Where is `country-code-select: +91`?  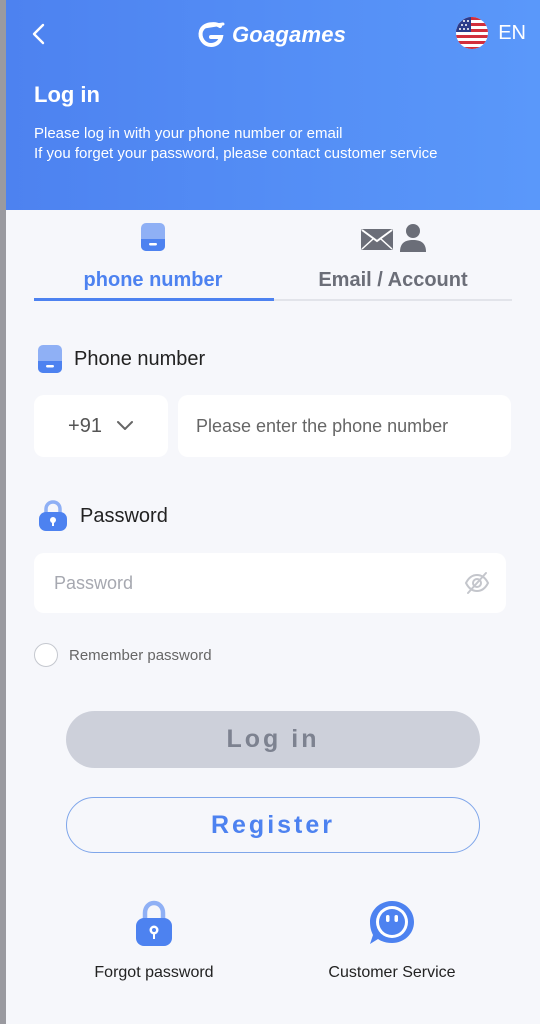
country-code-select: +91 is located at coordinates (101, 426).